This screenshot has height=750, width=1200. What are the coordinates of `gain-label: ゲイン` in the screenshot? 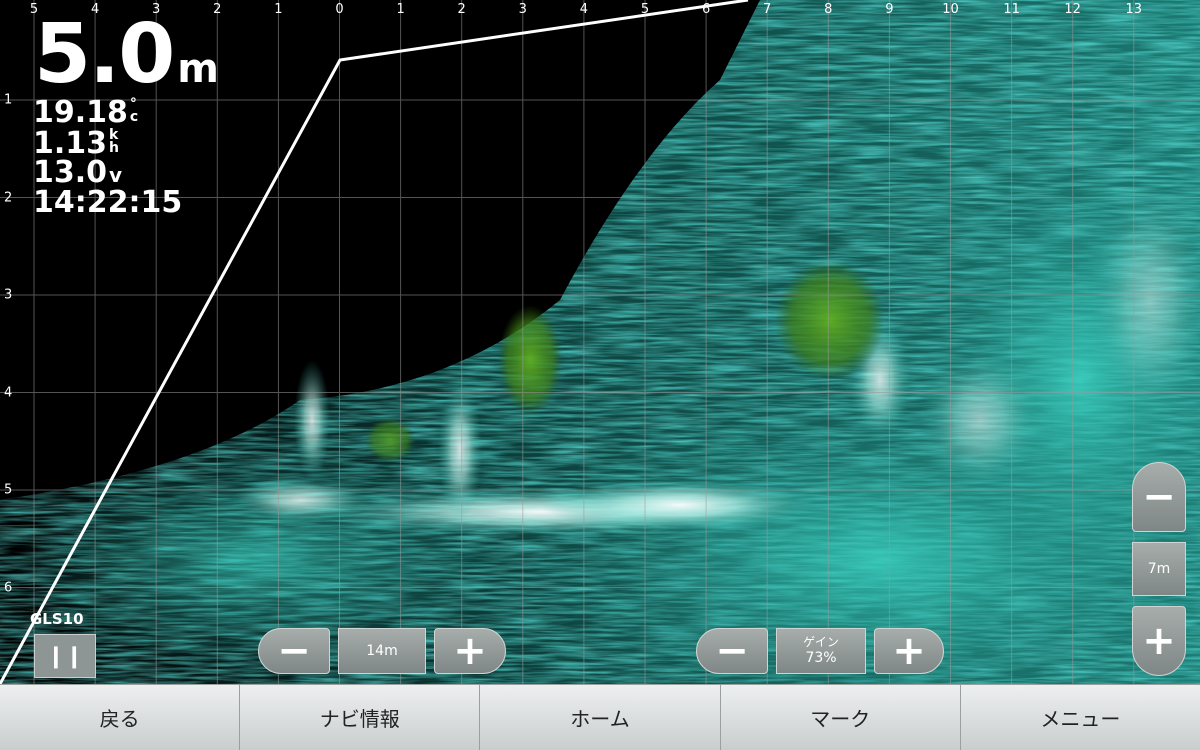 It's located at (821, 641).